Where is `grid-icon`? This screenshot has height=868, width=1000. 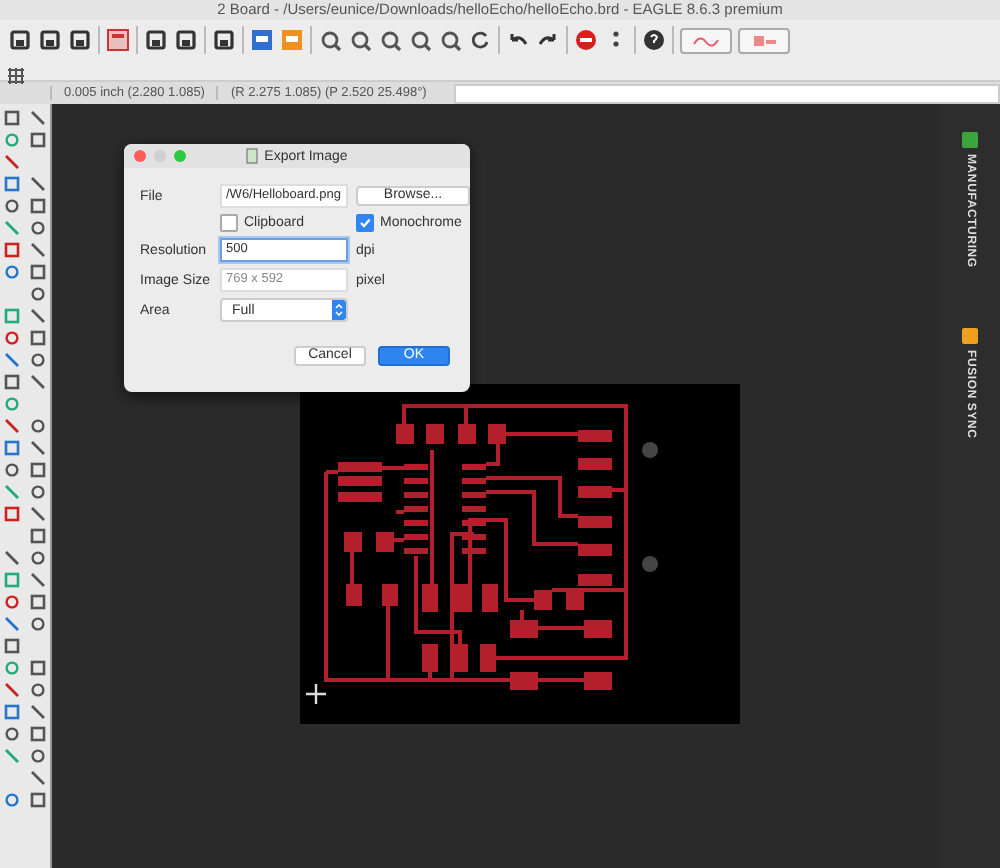 grid-icon is located at coordinates (18, 77).